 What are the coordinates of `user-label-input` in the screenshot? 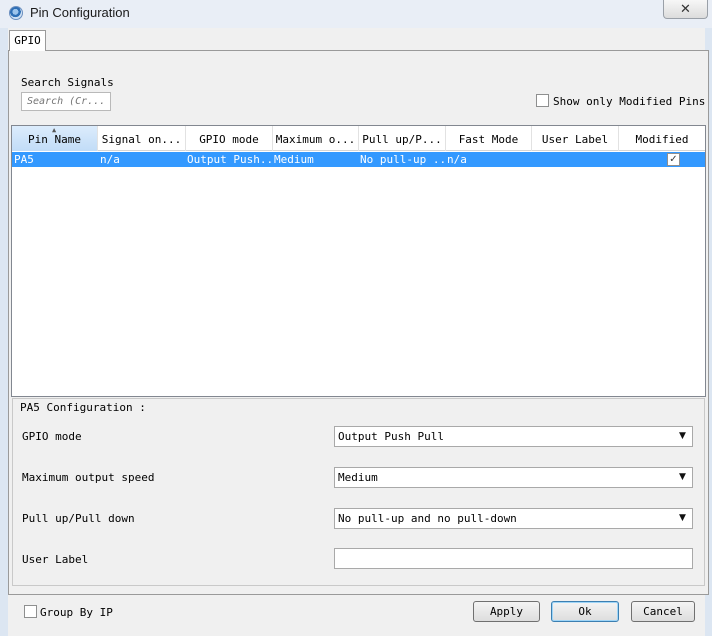 It's located at (513, 558).